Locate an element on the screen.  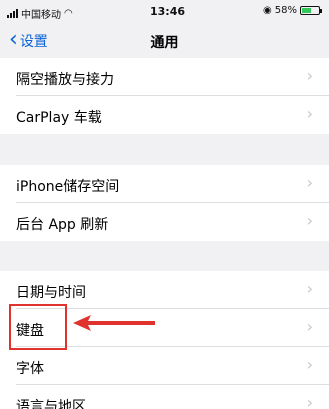
navigation-bar: ‹ 设置 通用 is located at coordinates (164, 41).